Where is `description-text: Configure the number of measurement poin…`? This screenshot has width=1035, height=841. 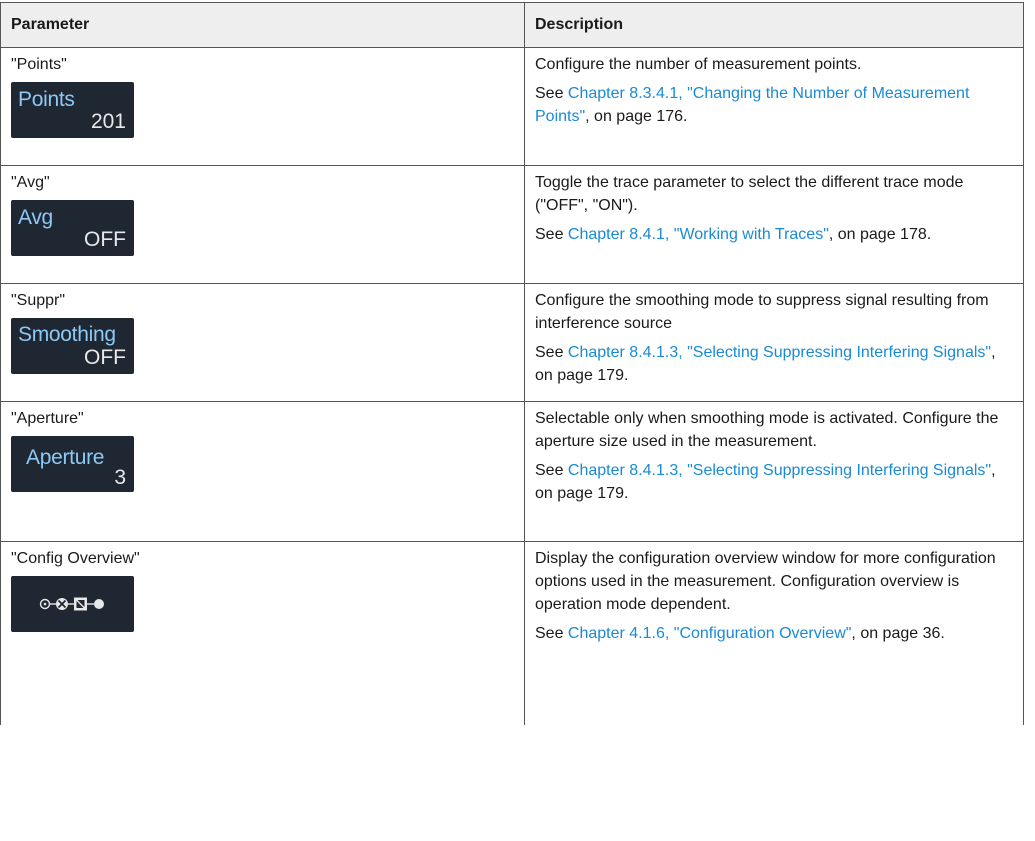 description-text: Configure the number of measurement poin… is located at coordinates (698, 64).